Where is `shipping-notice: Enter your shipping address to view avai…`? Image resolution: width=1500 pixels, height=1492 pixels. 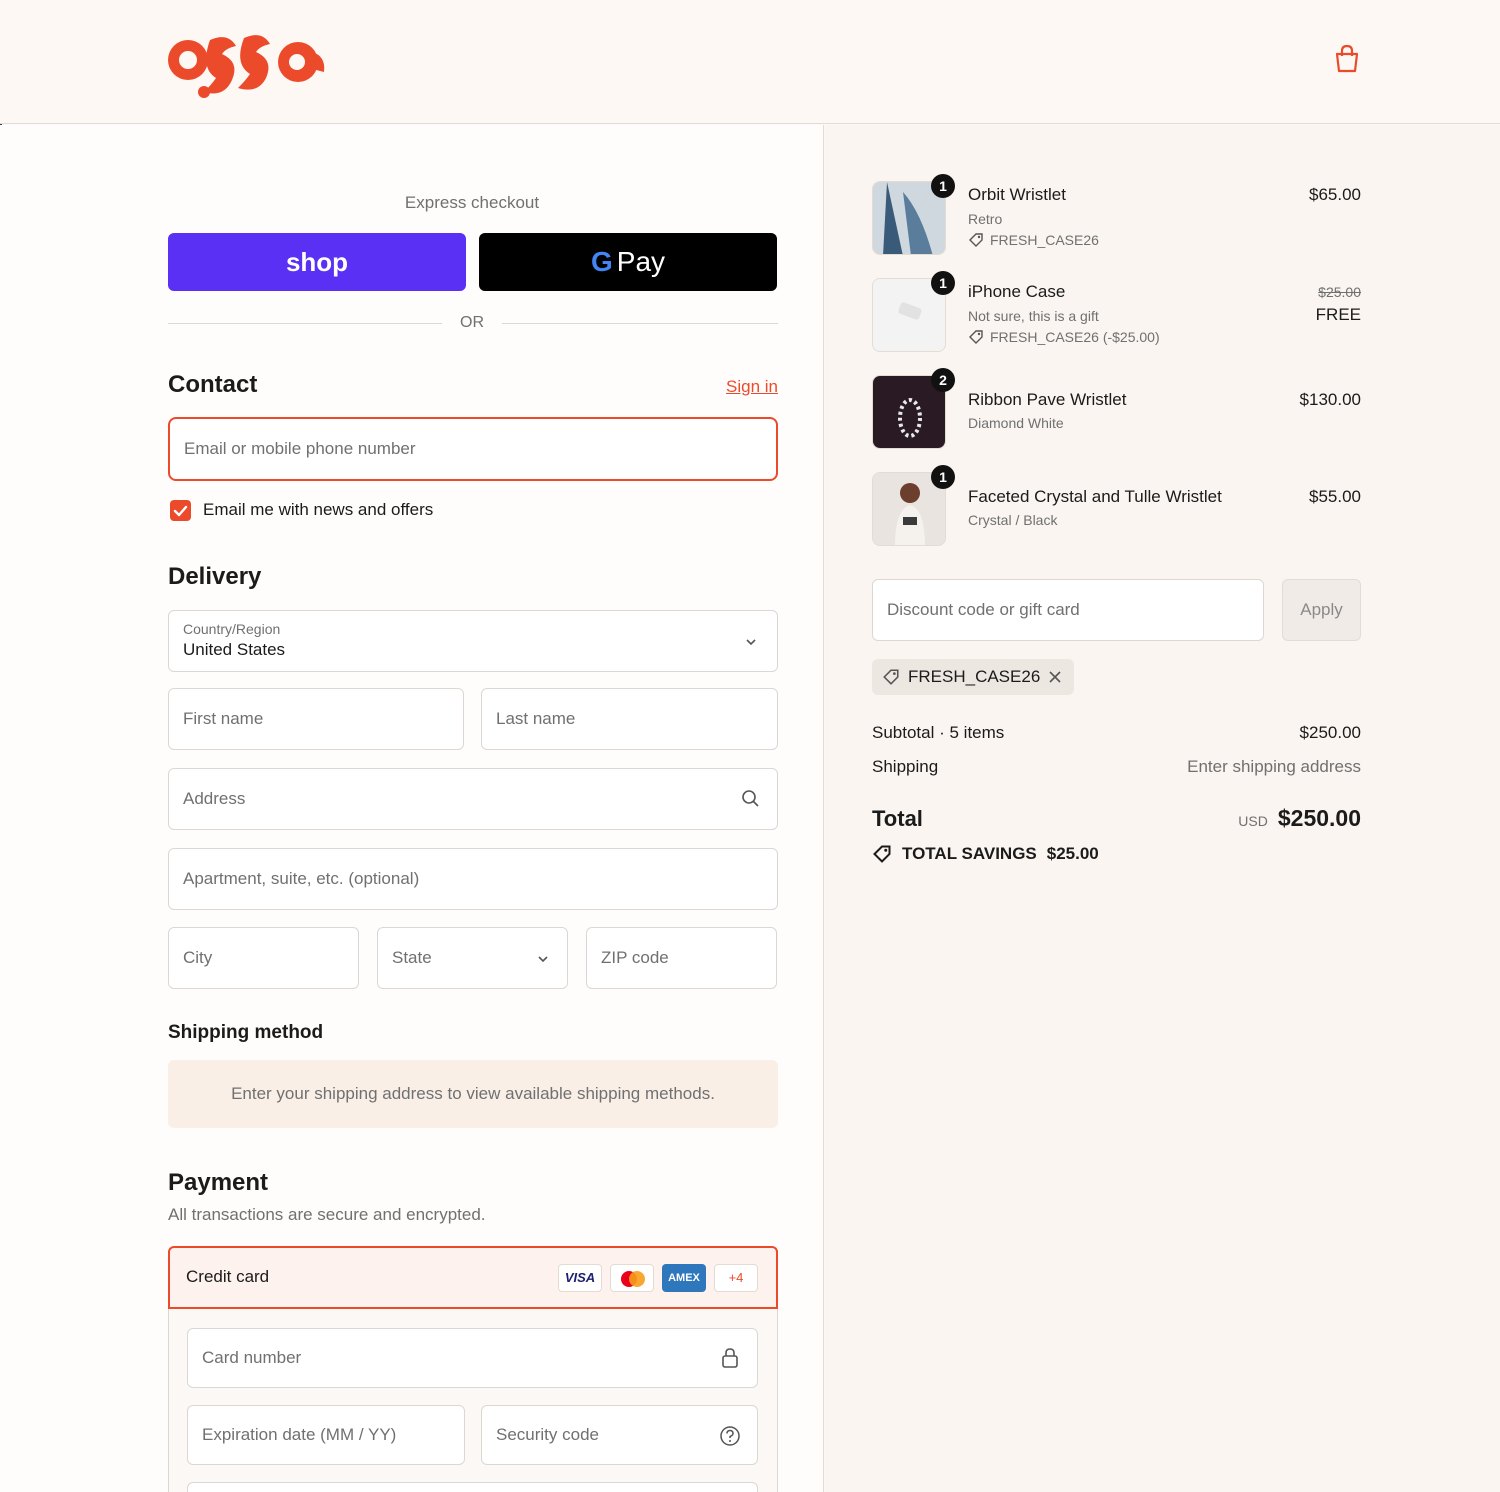 shipping-notice: Enter your shipping address to view avai… is located at coordinates (473, 1094).